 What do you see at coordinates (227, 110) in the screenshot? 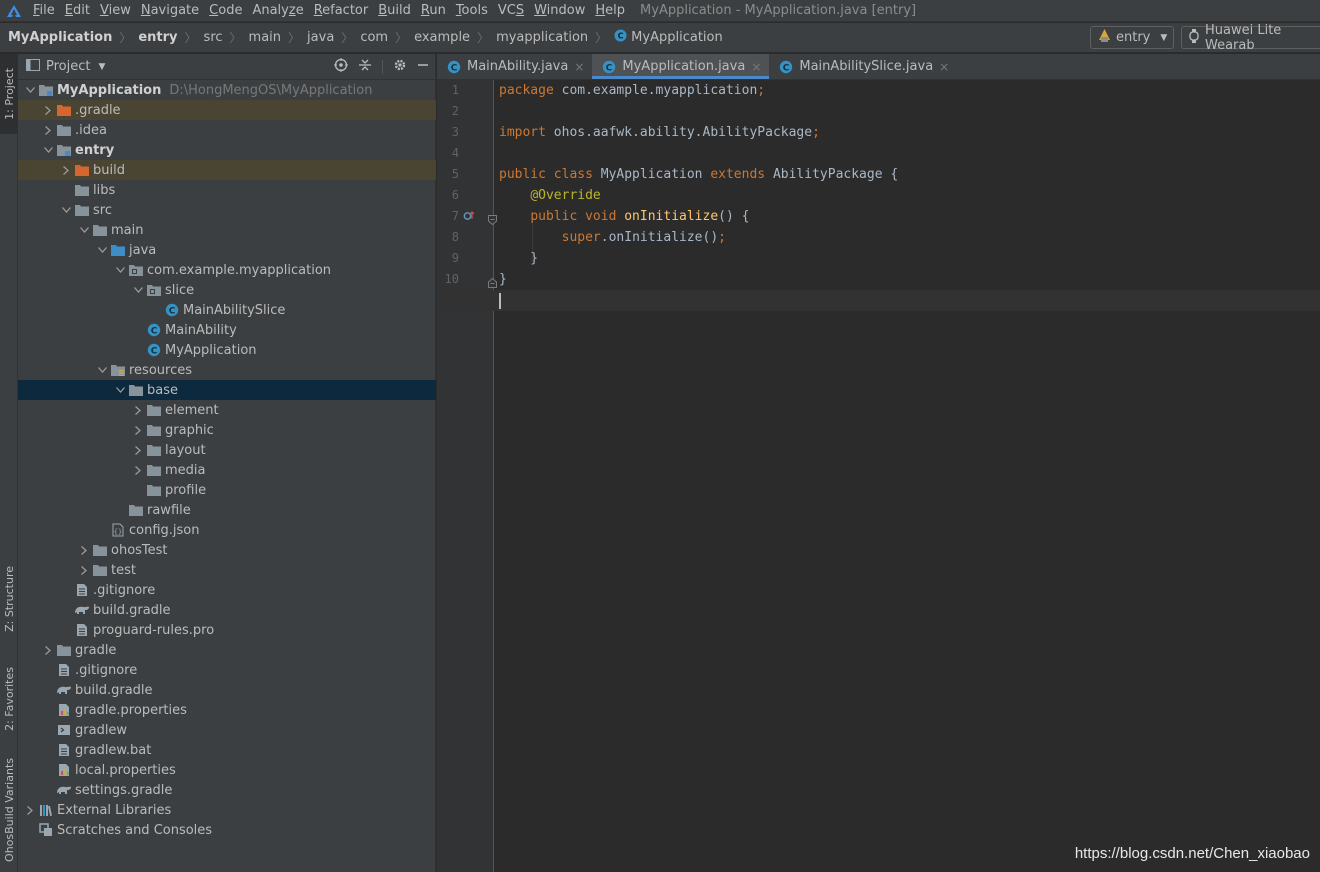
I see `tree-item: .gradle` at bounding box center [227, 110].